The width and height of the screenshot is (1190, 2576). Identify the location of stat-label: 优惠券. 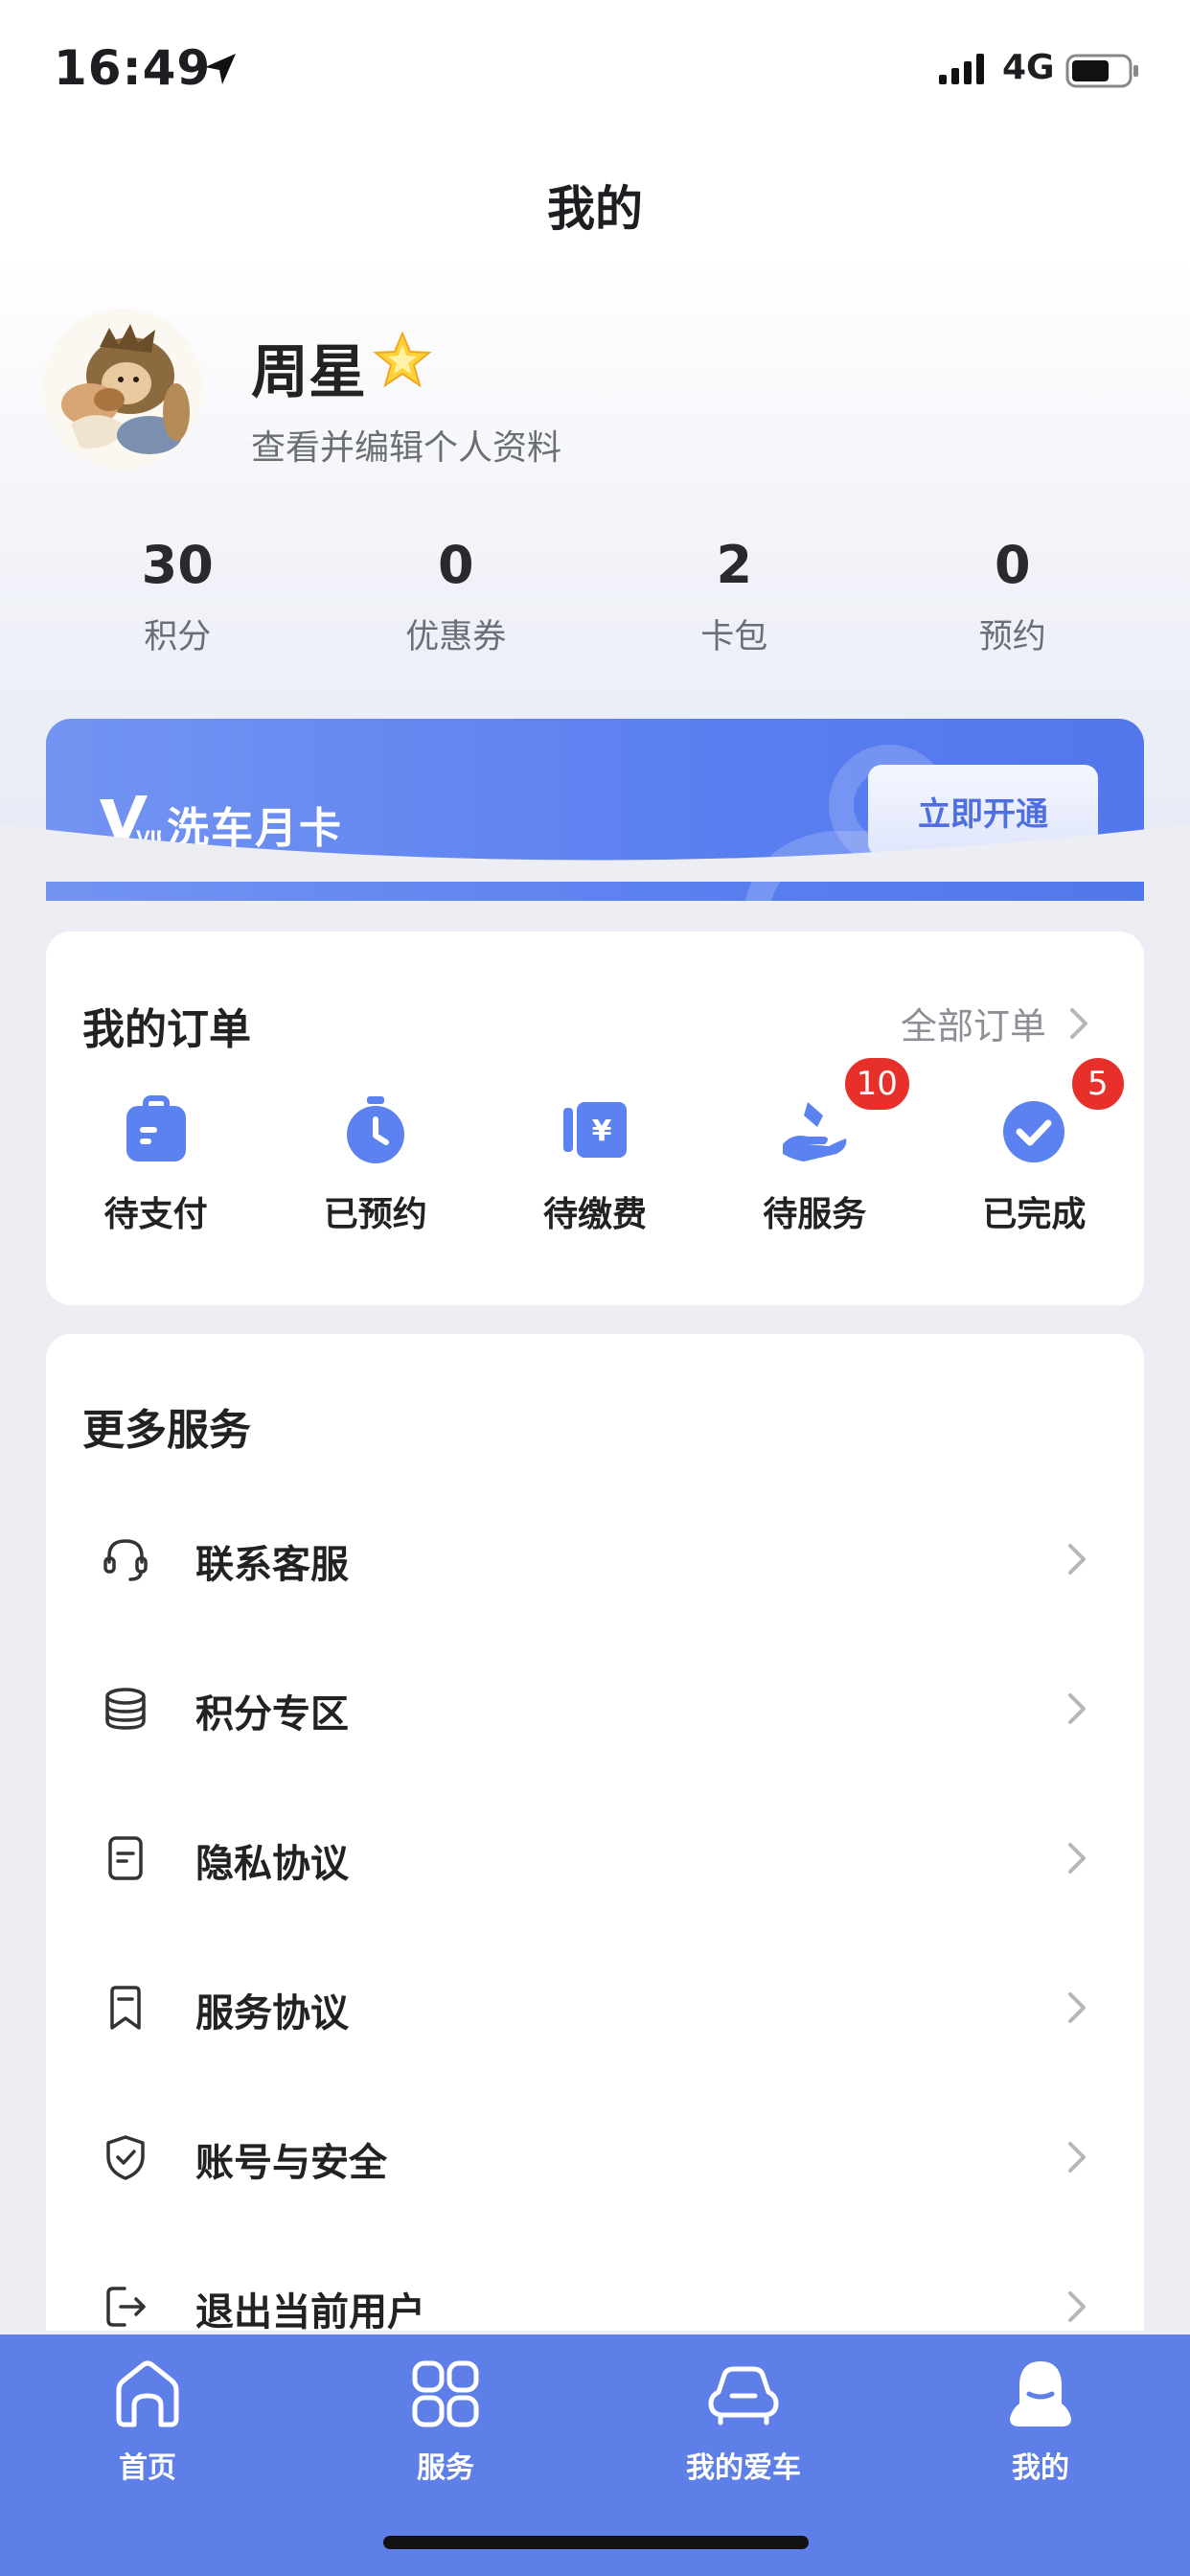
(456, 637).